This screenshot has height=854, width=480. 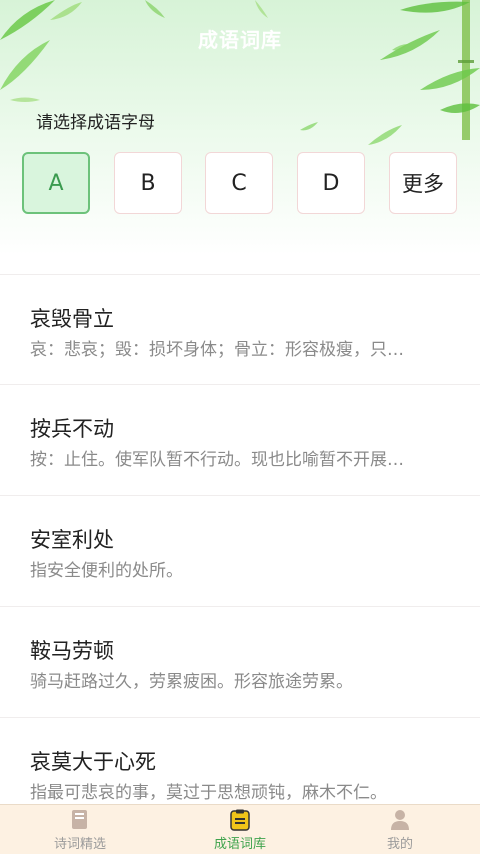 I want to click on book-icon, so click(x=79, y=819).